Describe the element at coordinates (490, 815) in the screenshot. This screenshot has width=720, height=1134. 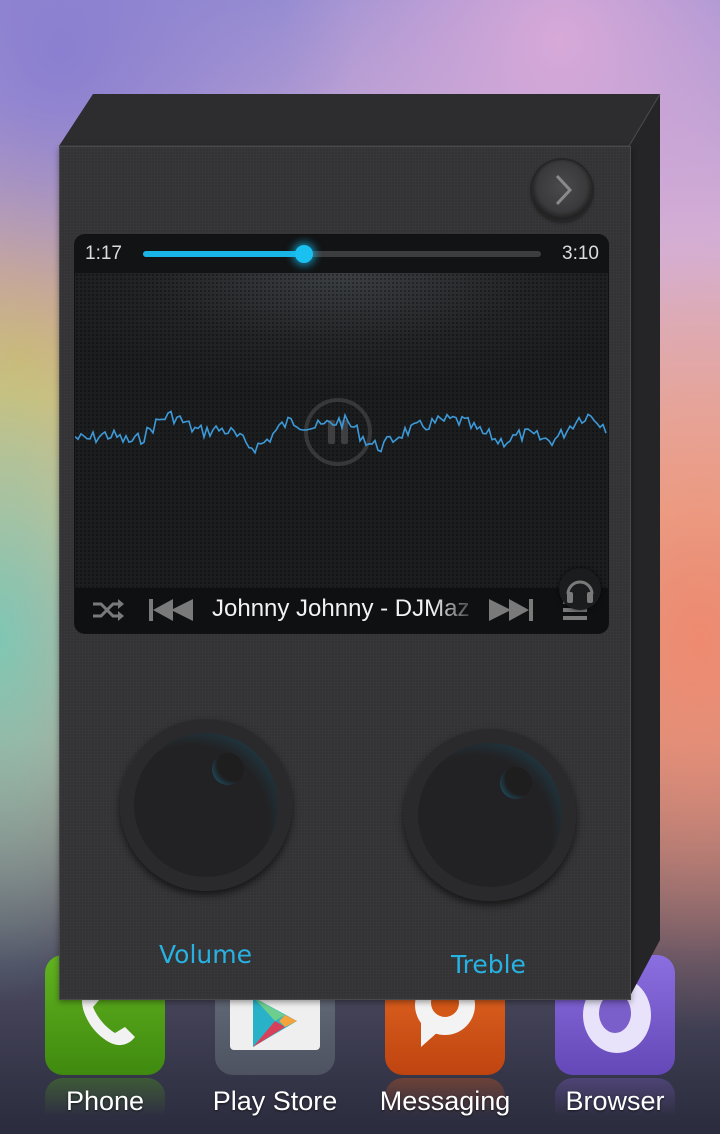
I see `treble-knob-cap` at that location.